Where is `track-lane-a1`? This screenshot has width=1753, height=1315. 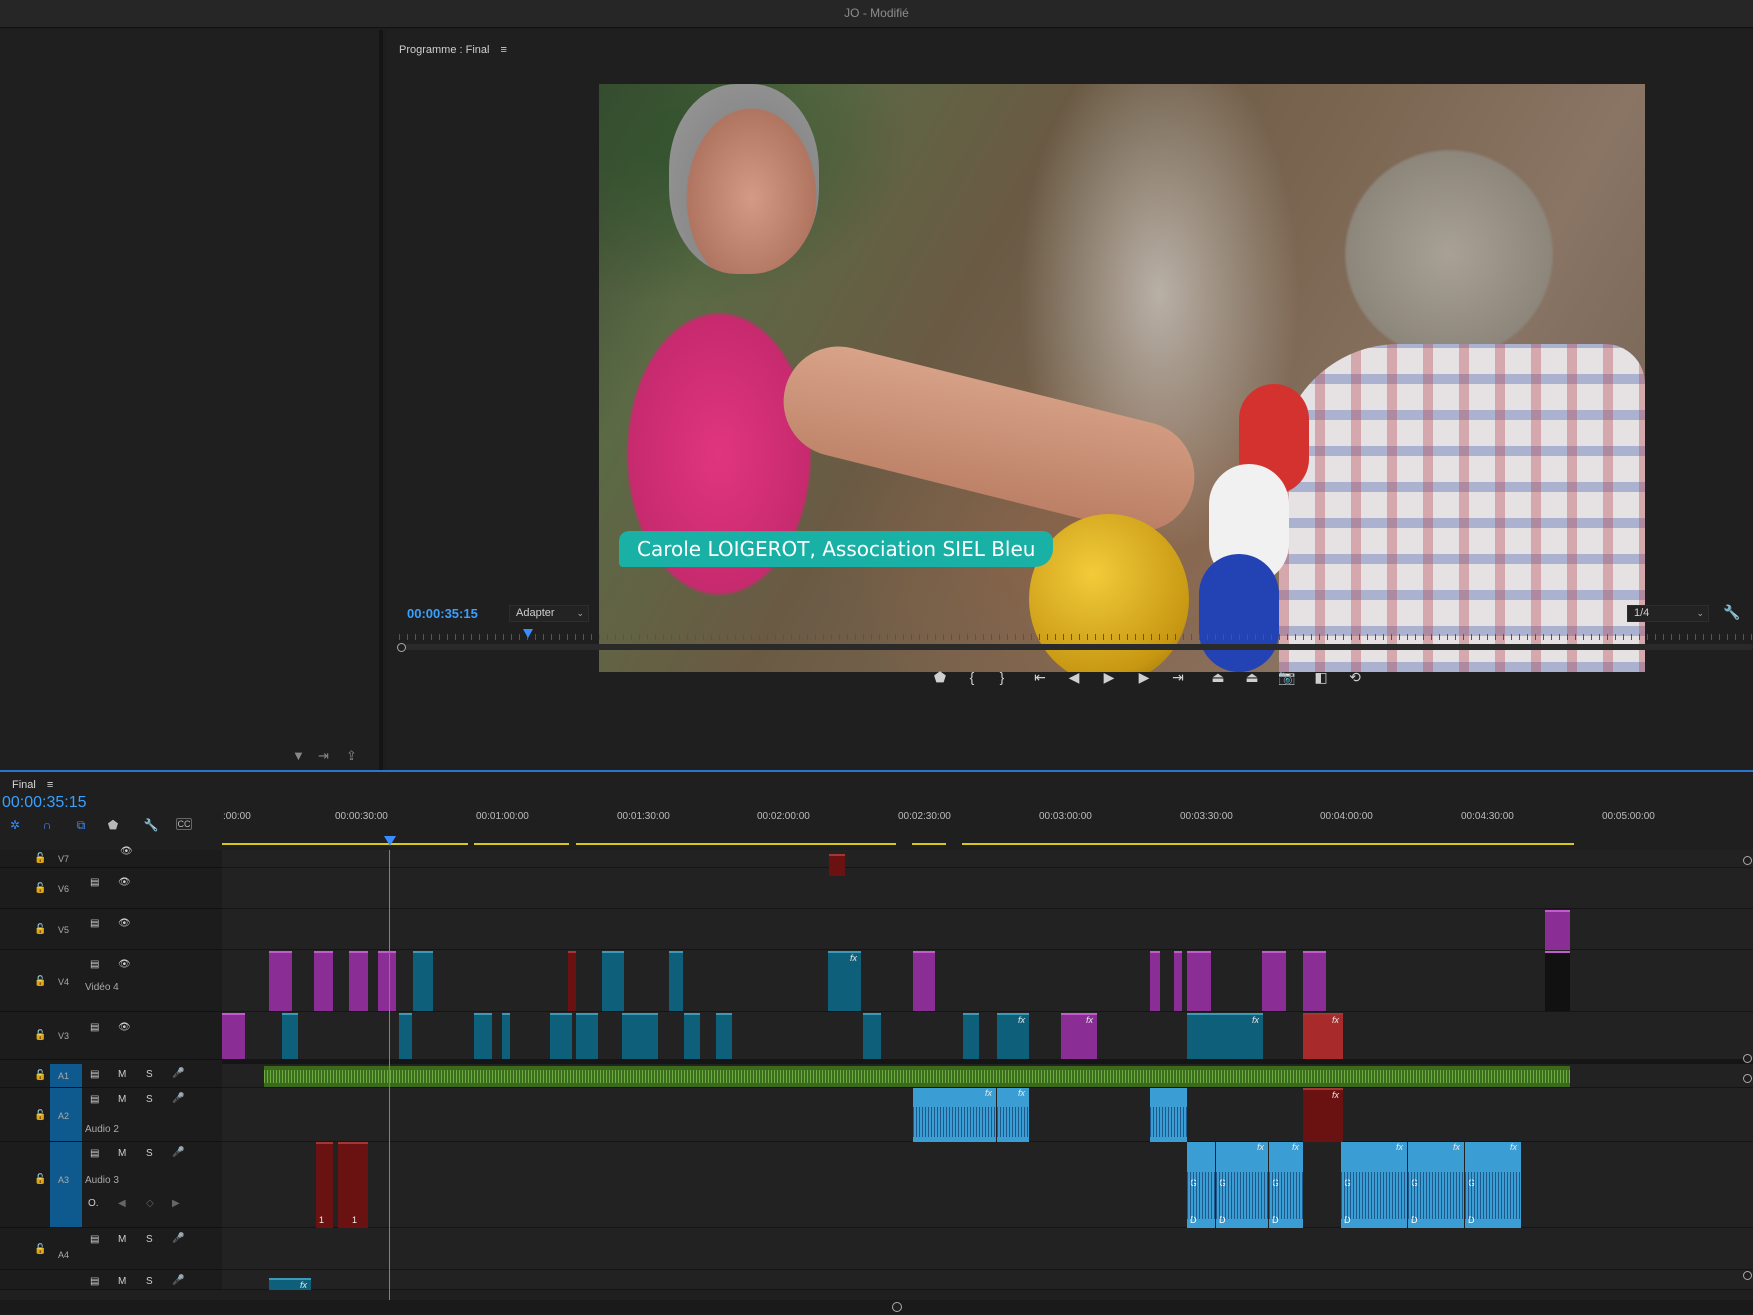
track-lane-a1 is located at coordinates (987, 1076).